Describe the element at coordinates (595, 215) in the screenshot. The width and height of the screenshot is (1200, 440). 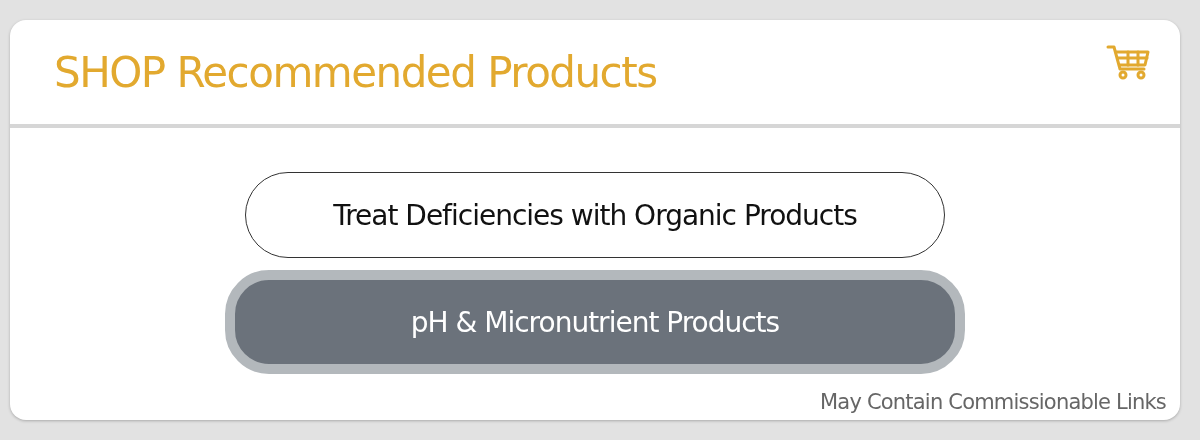
I see `product-link-button: Treat Deficiencies with Organic Products` at that location.